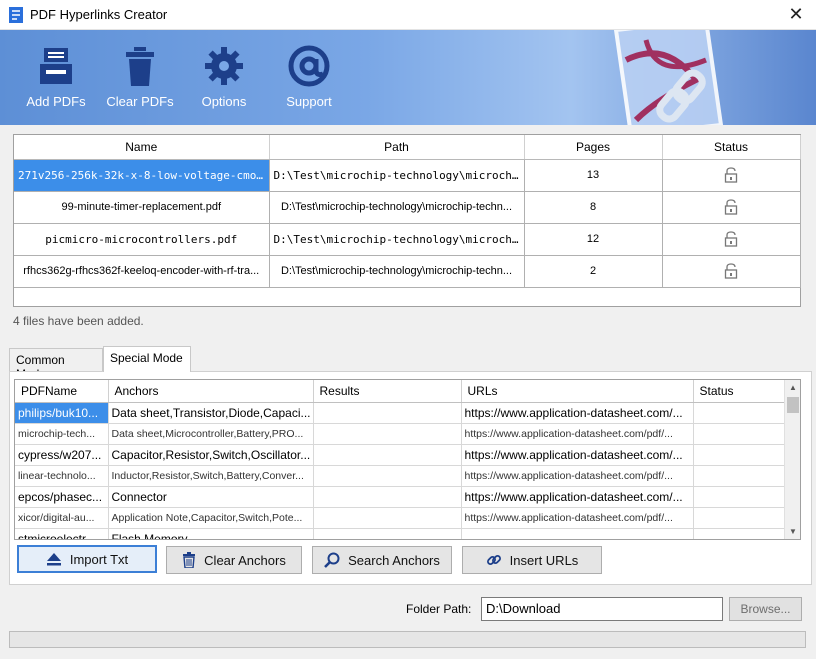  I want to click on pdf-chain-logo, so click(668, 77).